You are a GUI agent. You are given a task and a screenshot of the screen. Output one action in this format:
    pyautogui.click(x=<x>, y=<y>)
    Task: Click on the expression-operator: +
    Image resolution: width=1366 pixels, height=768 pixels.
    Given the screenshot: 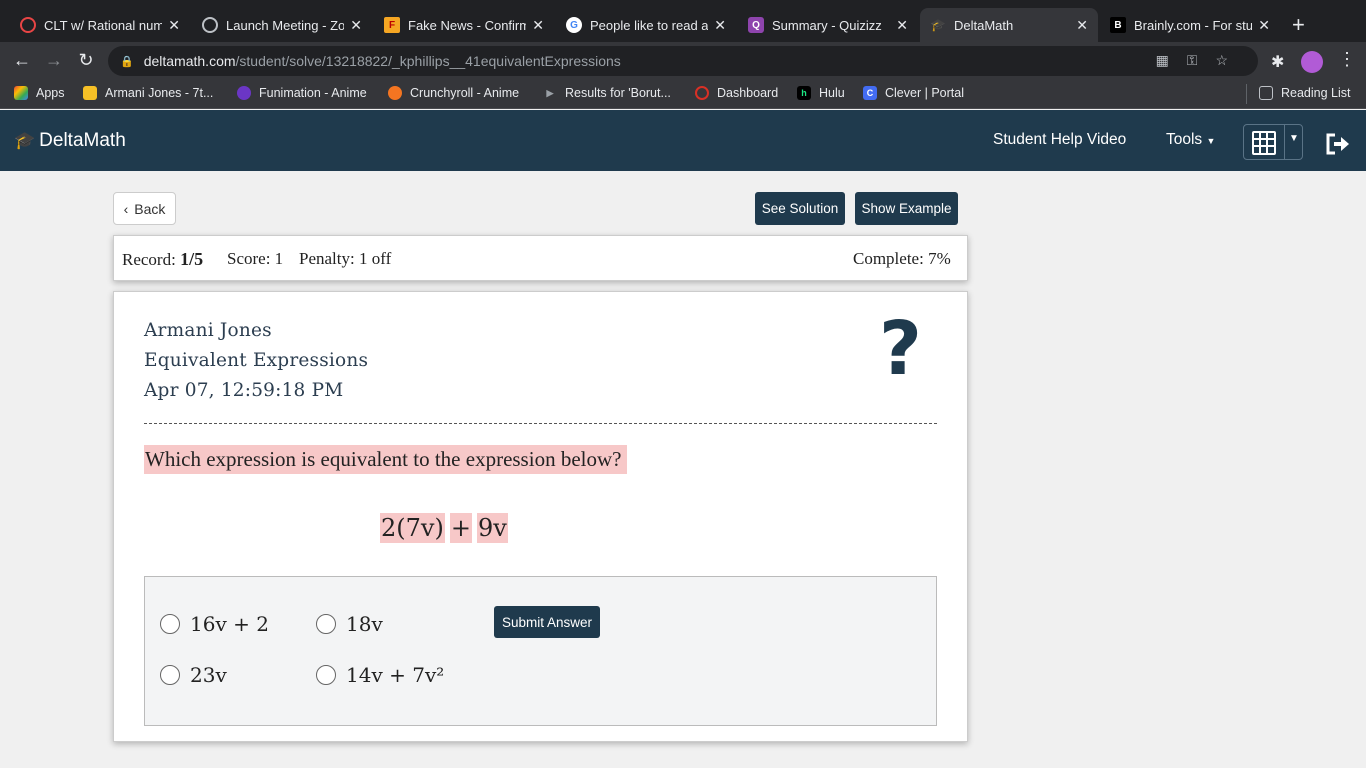 What is the action you would take?
    pyautogui.click(x=460, y=528)
    